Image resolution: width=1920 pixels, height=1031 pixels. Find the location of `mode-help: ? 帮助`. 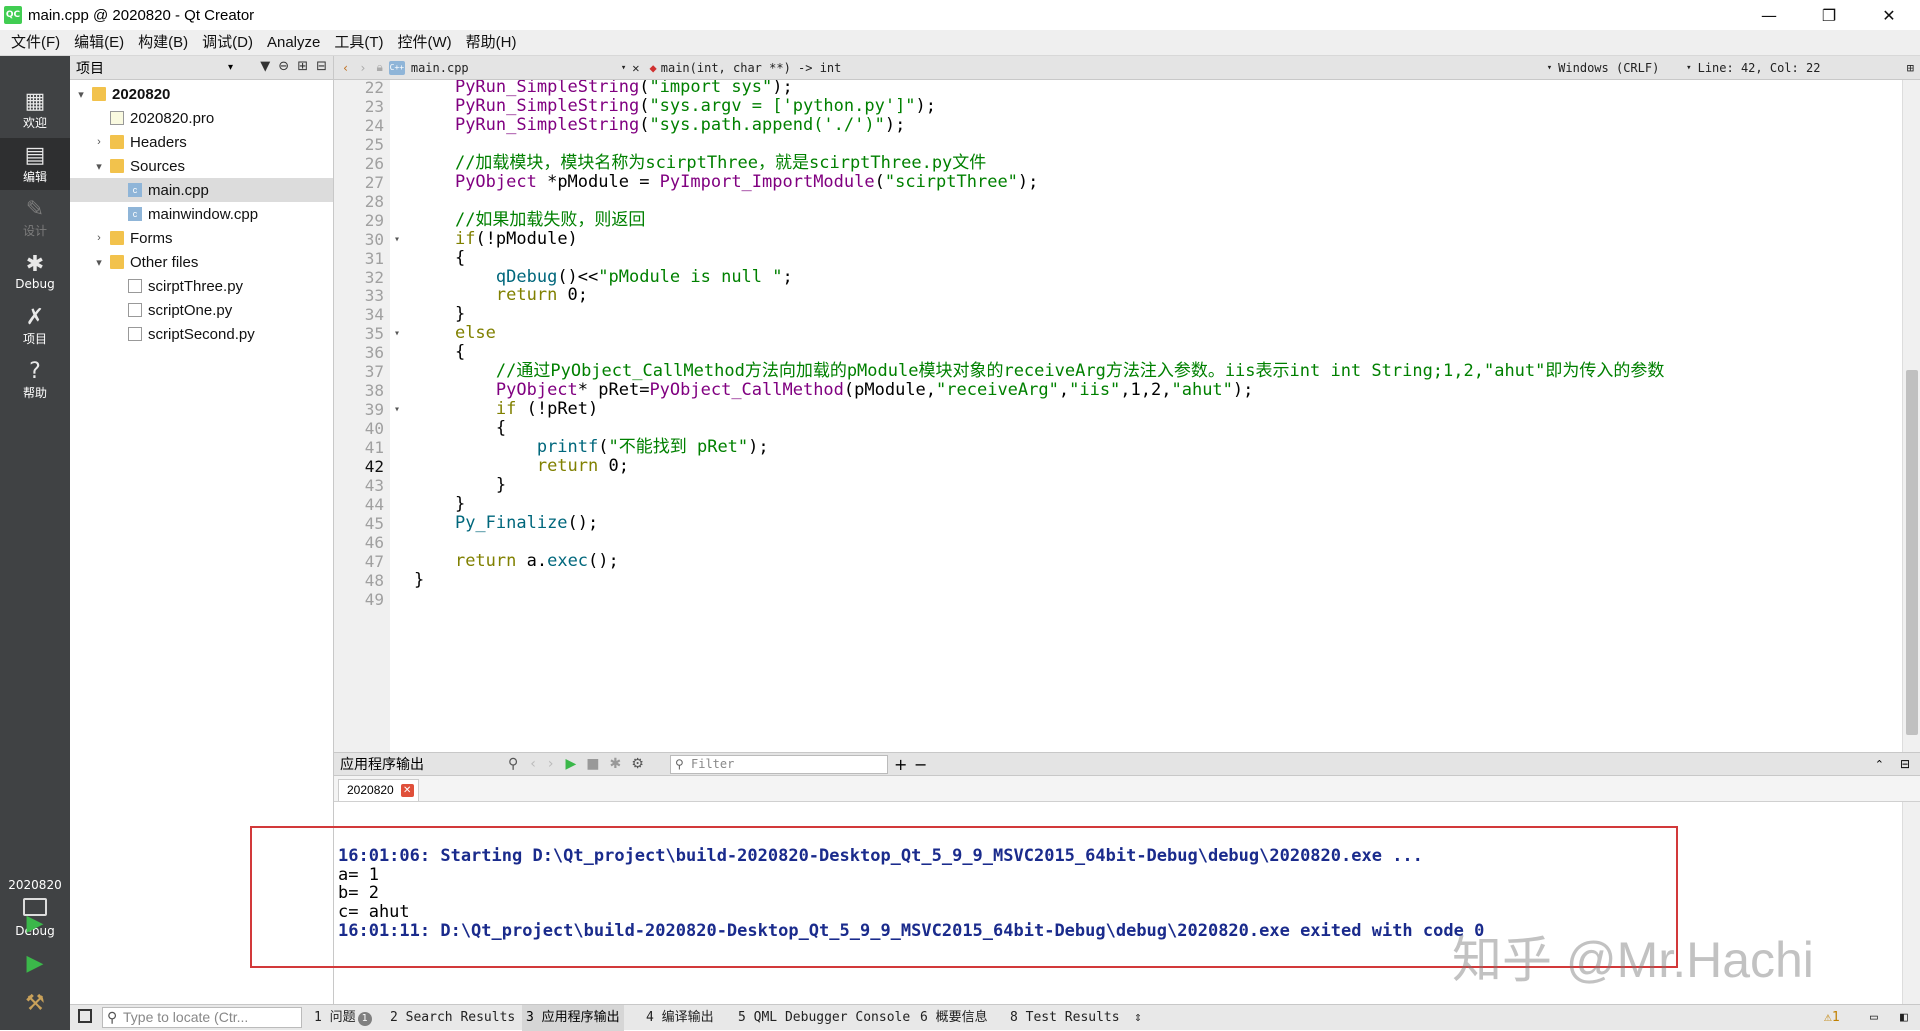

mode-help: ? 帮助 is located at coordinates (35, 380).